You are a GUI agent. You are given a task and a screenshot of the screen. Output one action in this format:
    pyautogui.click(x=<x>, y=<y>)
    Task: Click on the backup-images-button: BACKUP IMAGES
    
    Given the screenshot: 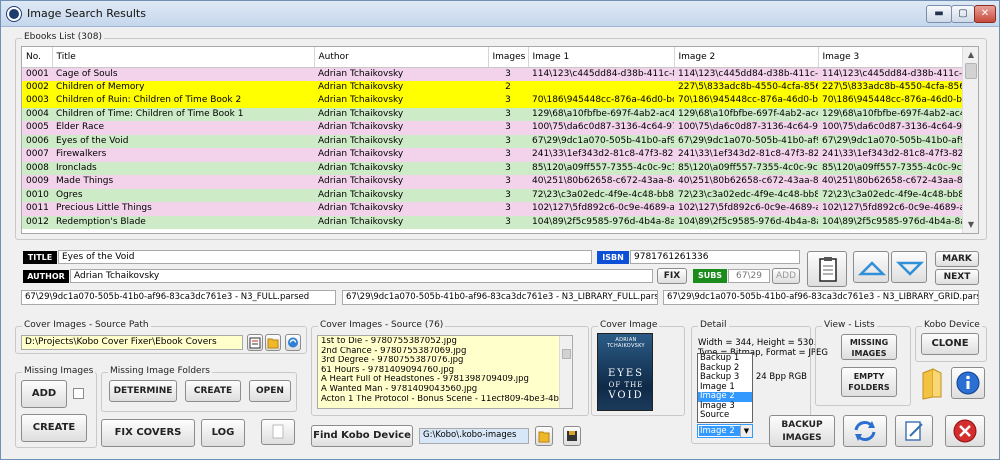 What is the action you would take?
    pyautogui.click(x=802, y=431)
    